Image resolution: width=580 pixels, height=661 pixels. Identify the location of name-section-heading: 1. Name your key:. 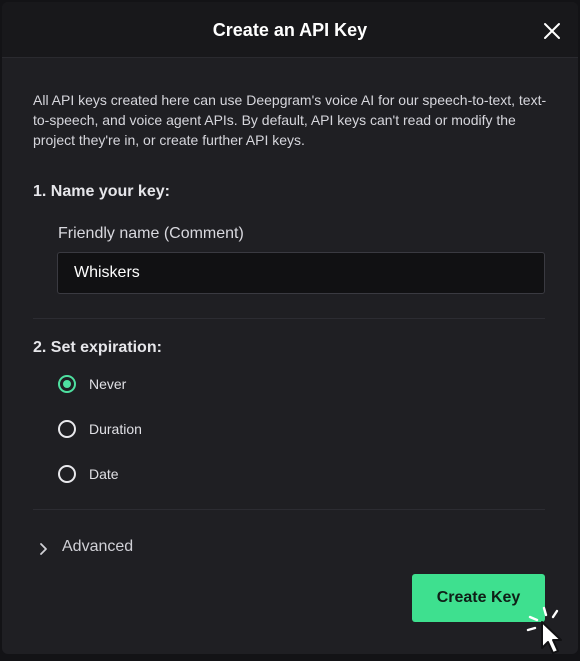
(101, 191).